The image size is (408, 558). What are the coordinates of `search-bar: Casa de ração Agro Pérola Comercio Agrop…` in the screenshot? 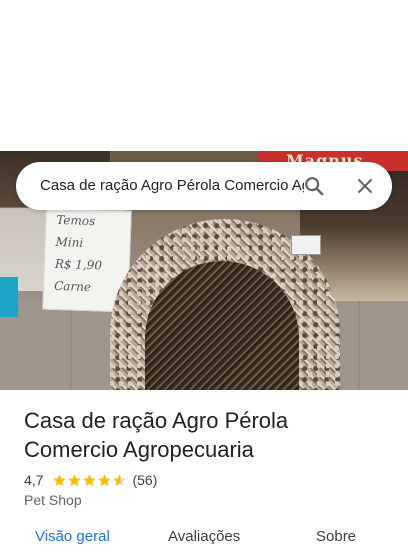 It's located at (204, 186).